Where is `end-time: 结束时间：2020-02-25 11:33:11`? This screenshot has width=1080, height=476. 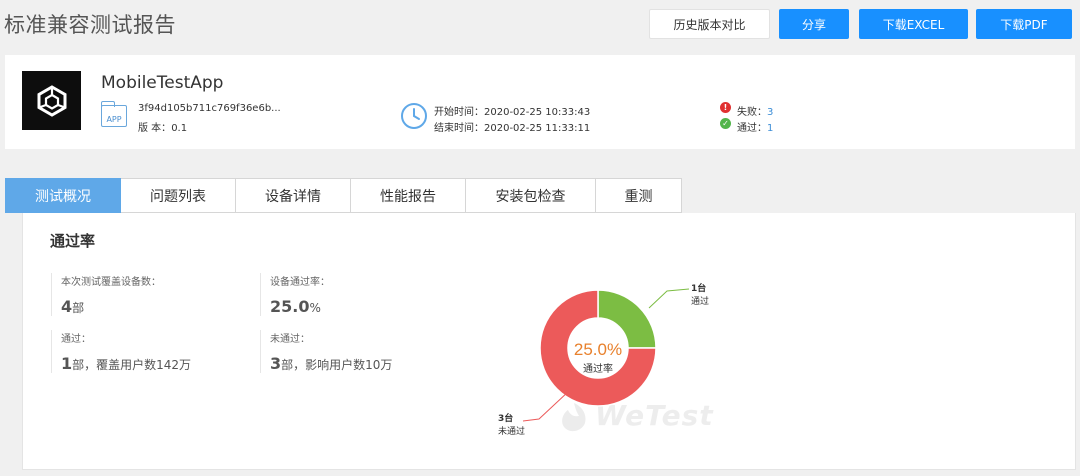 end-time: 结束时间：2020-02-25 11:33:11 is located at coordinates (512, 128).